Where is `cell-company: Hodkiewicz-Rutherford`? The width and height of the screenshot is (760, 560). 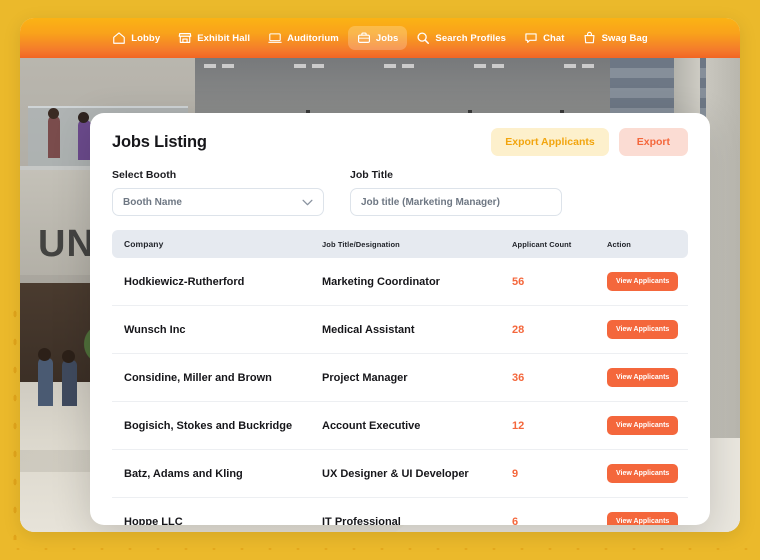
cell-company: Hodkiewicz-Rutherford is located at coordinates (217, 282).